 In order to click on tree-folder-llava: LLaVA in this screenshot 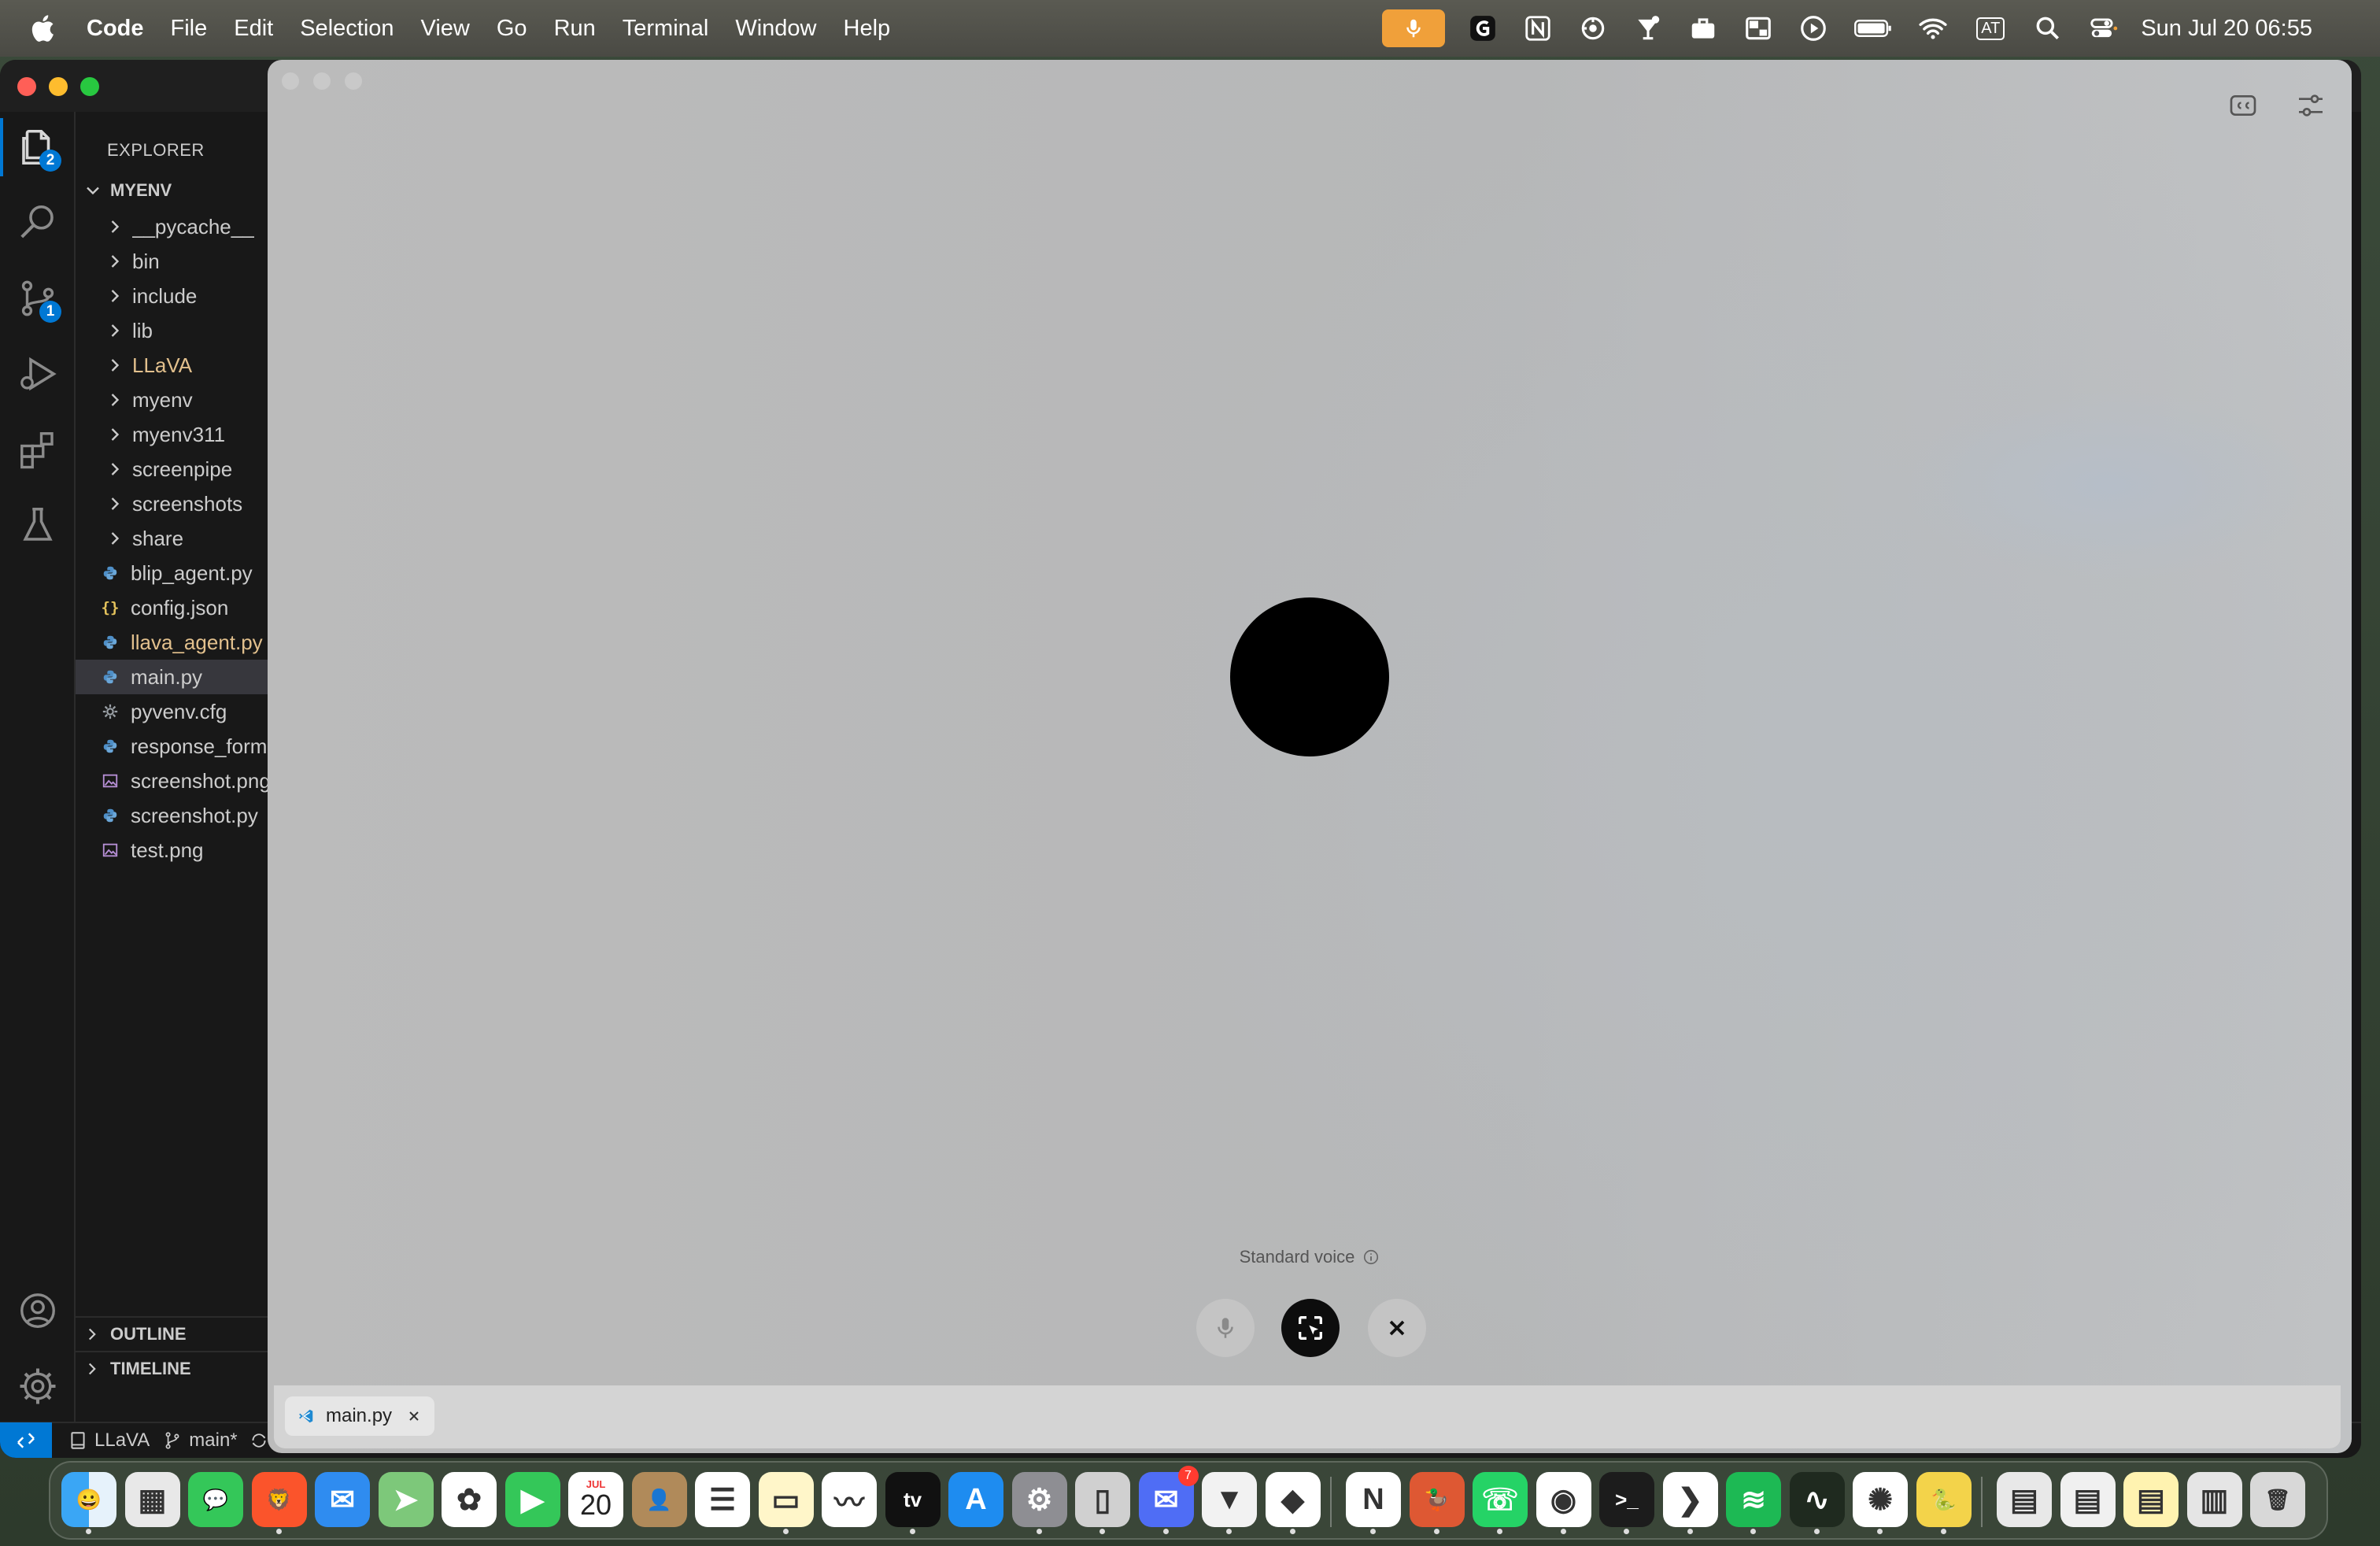, I will do `click(172, 365)`.